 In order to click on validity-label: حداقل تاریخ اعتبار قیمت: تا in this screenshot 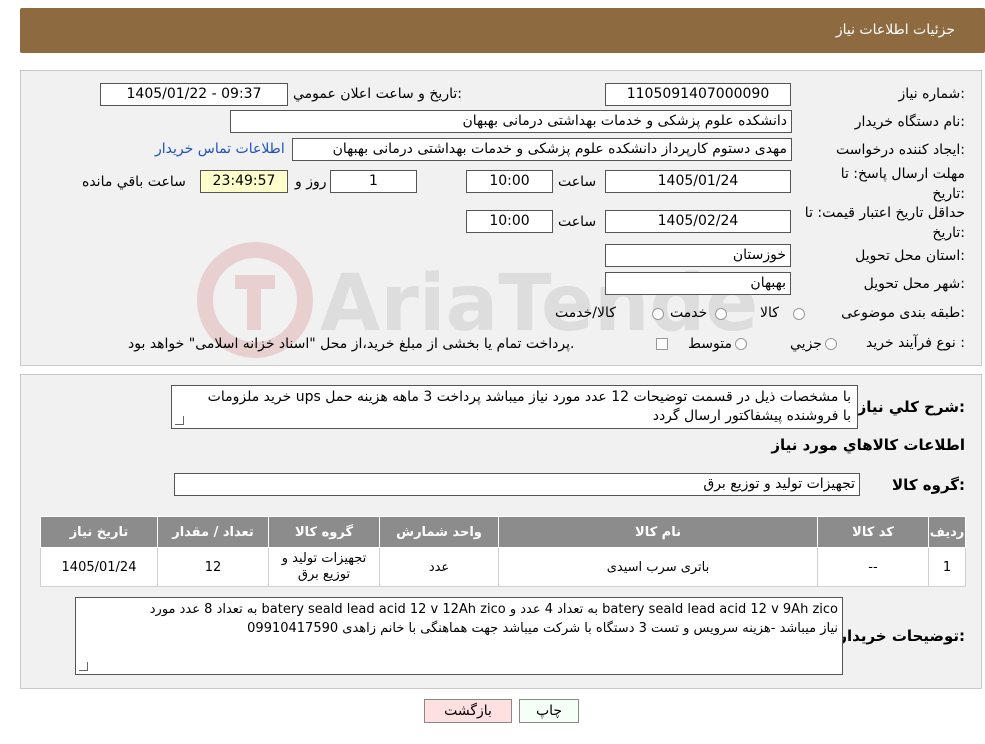, I will do `click(884, 213)`.